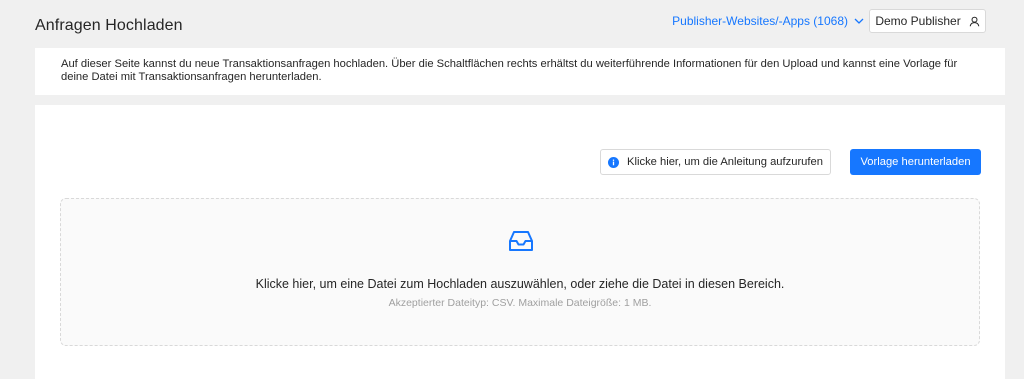 The image size is (1024, 379). Describe the element at coordinates (918, 21) in the screenshot. I see `user-button-label: Demo Publisher` at that location.